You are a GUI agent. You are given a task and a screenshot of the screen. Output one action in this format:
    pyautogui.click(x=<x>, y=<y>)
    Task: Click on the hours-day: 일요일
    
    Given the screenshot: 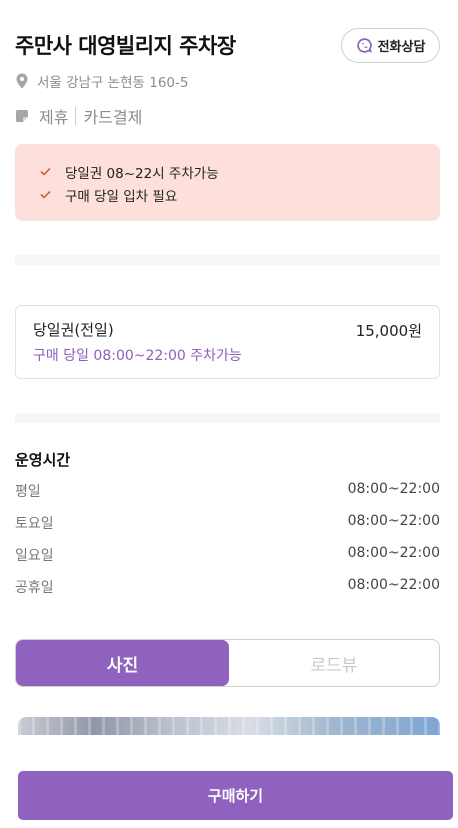 What is the action you would take?
    pyautogui.click(x=34, y=556)
    